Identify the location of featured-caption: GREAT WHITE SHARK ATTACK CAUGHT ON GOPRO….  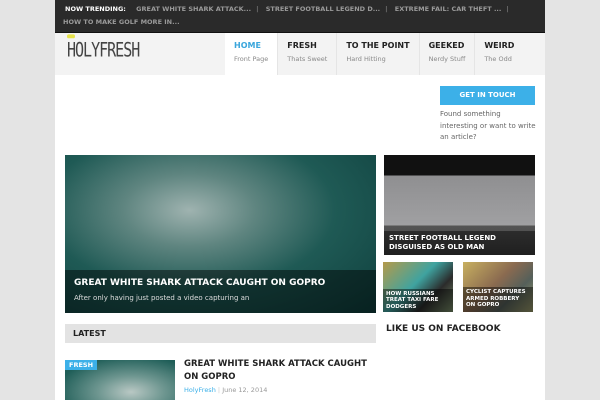
(220, 291).